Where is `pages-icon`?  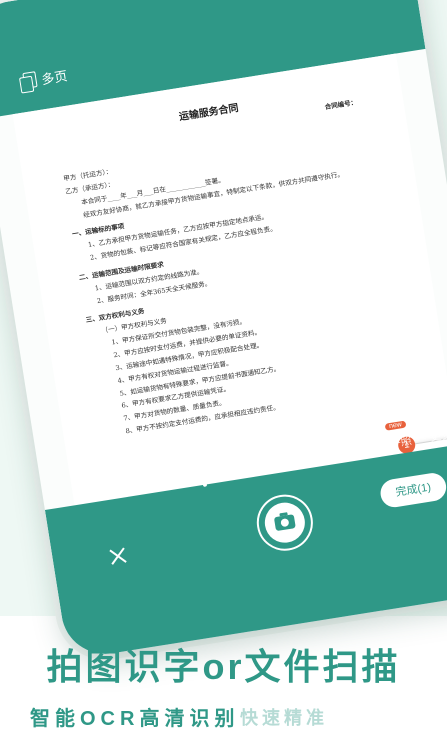 pages-icon is located at coordinates (27, 81).